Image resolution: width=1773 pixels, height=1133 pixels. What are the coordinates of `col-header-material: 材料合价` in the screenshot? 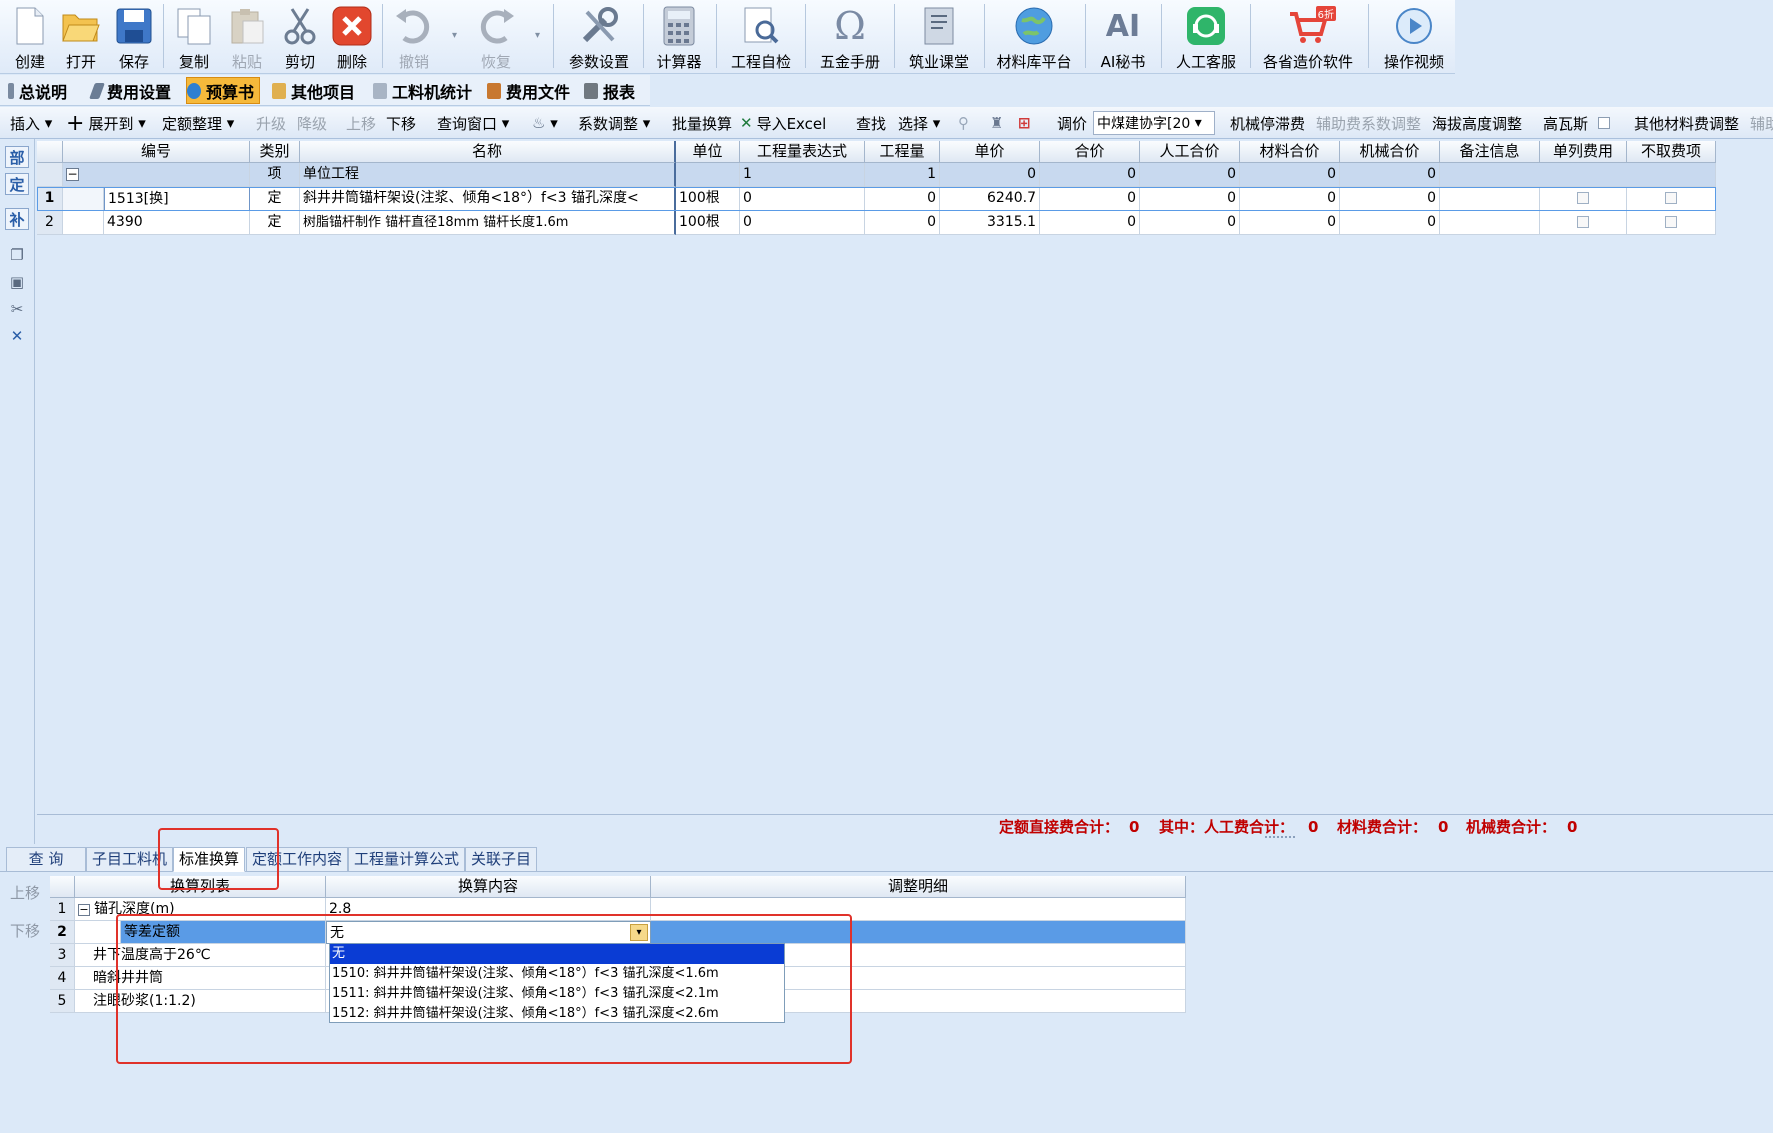 It's located at (1290, 152).